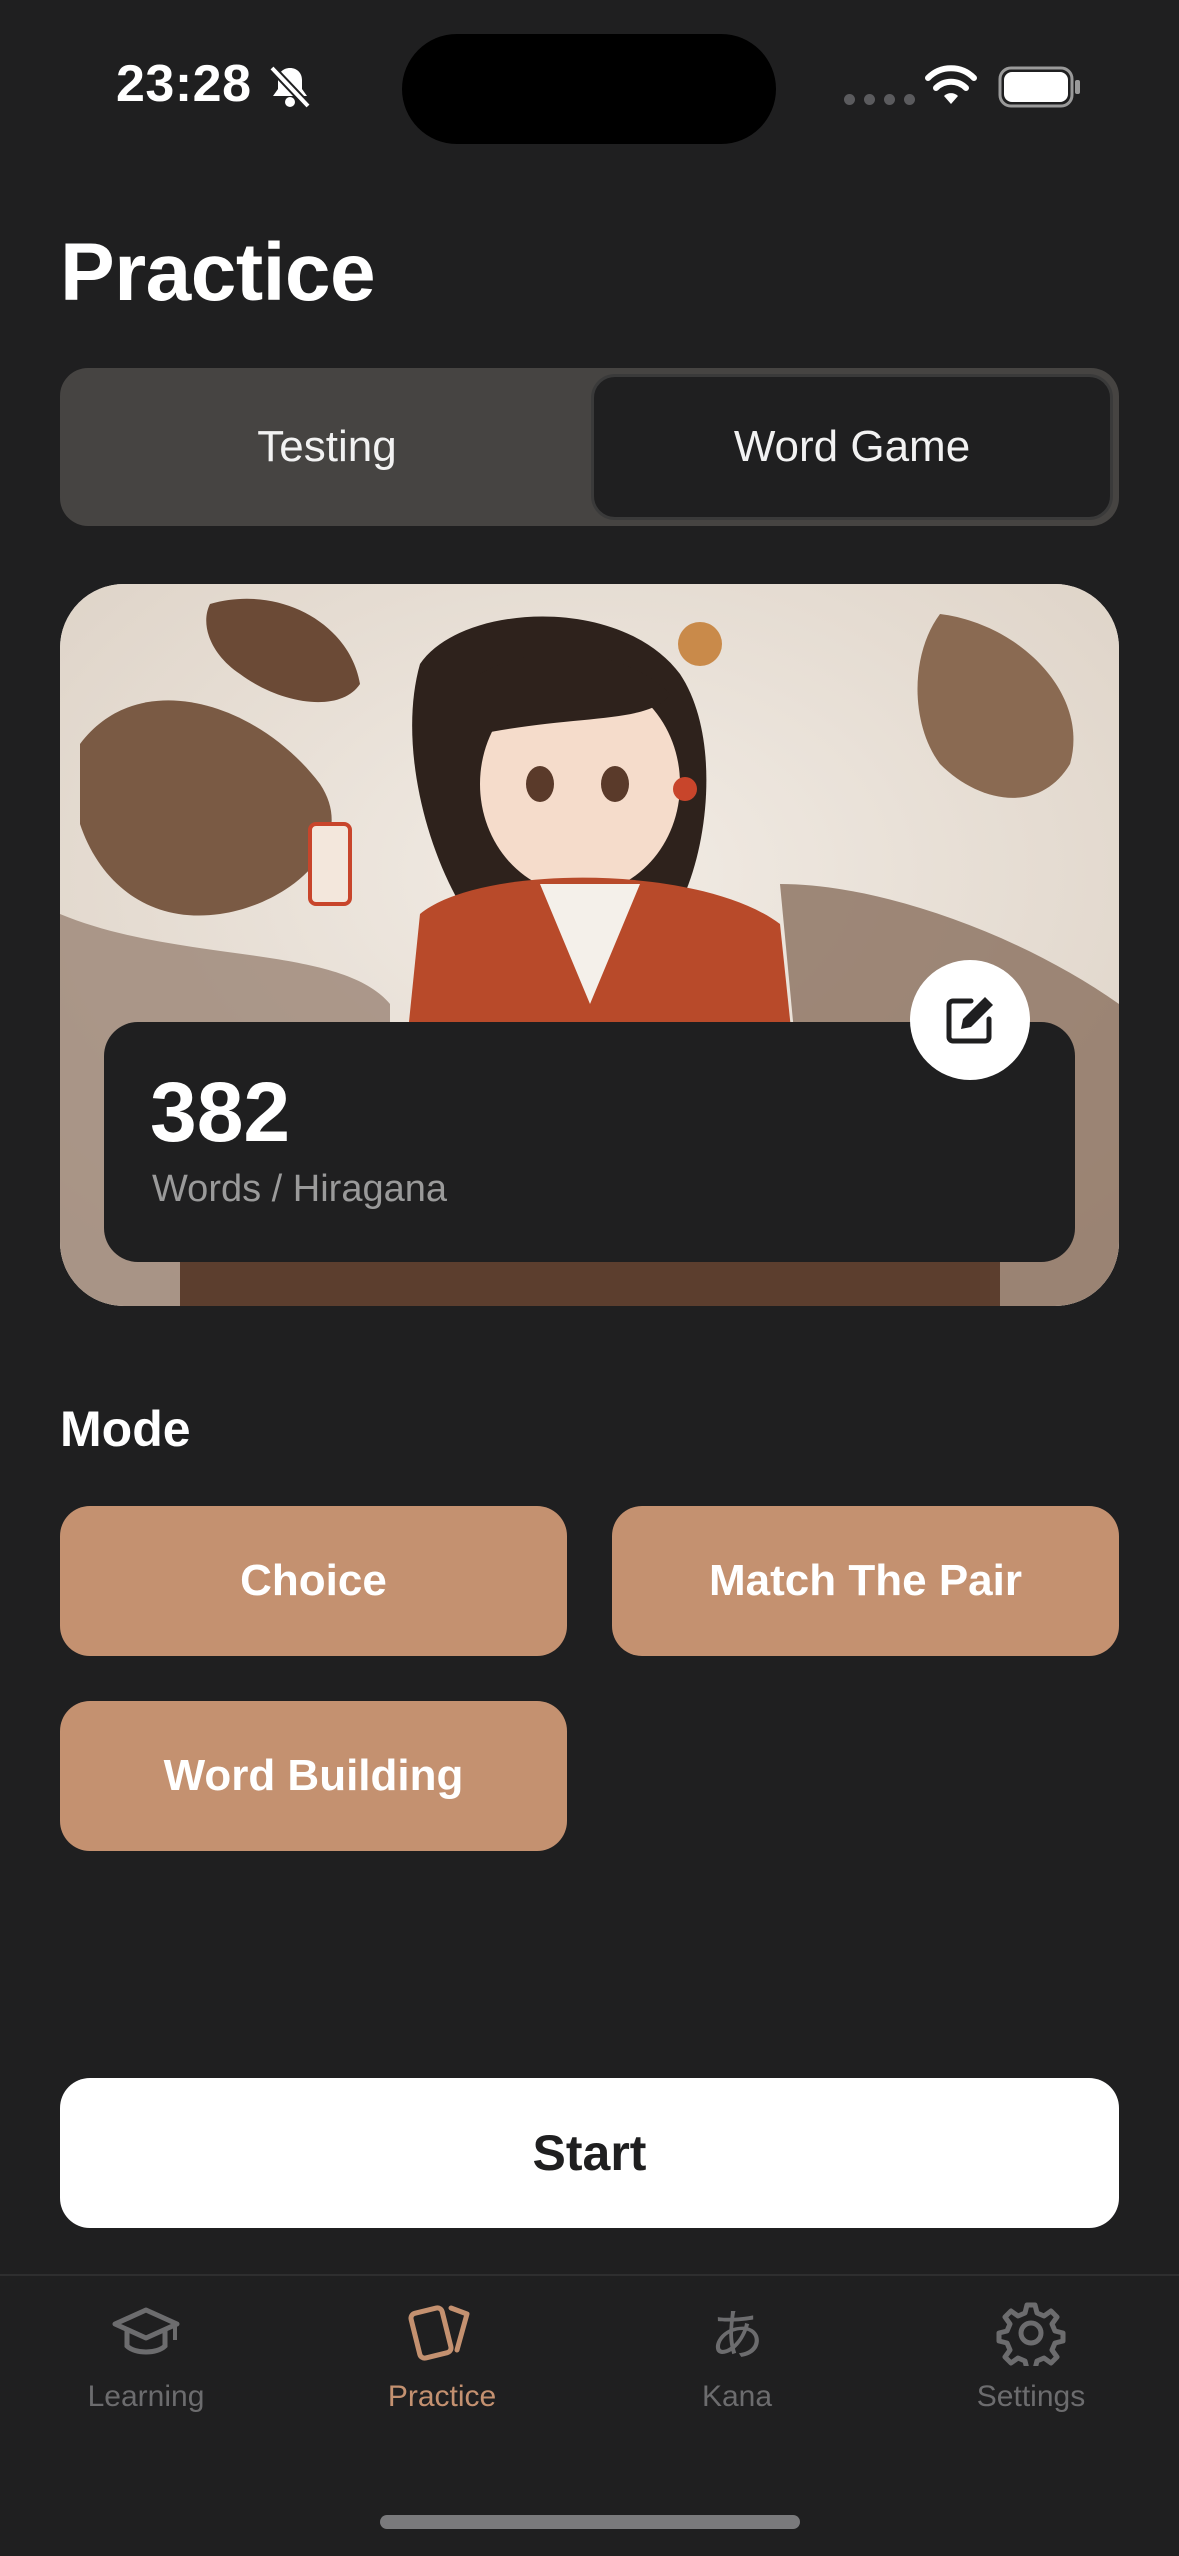  I want to click on edit-icon, so click(969, 1020).